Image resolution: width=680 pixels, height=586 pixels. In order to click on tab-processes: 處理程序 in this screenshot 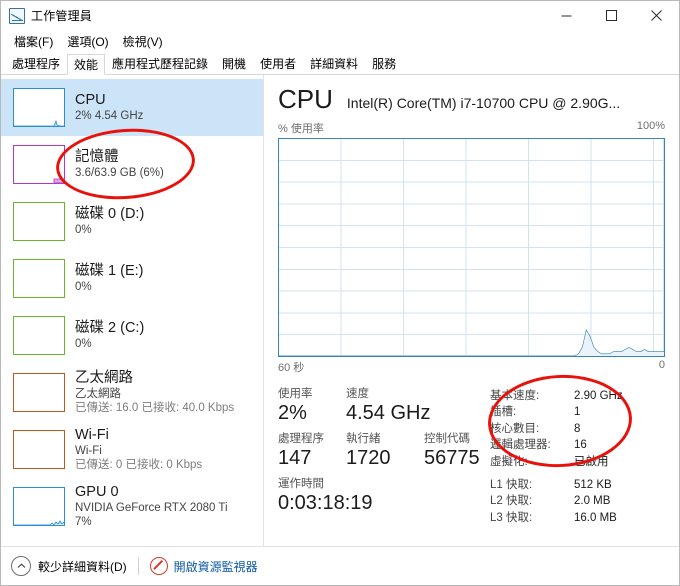, I will do `click(36, 63)`.